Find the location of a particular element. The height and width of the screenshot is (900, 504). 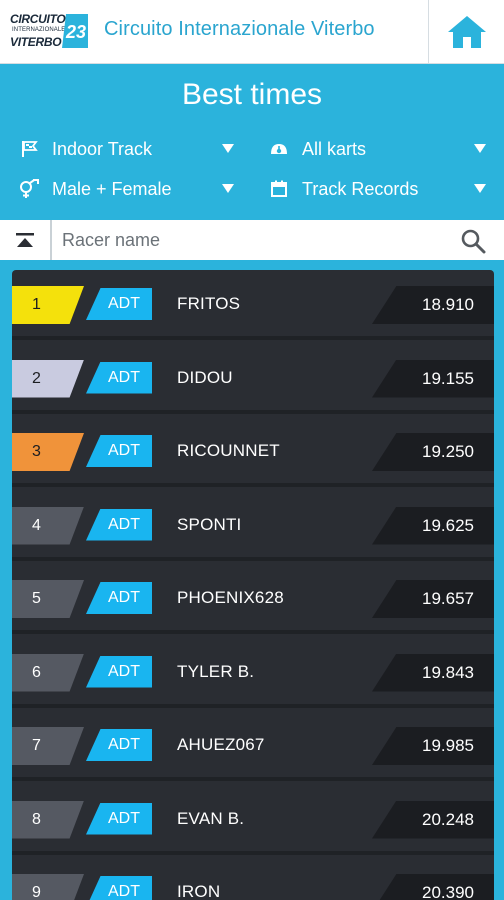

calendar-icon is located at coordinates (279, 189).